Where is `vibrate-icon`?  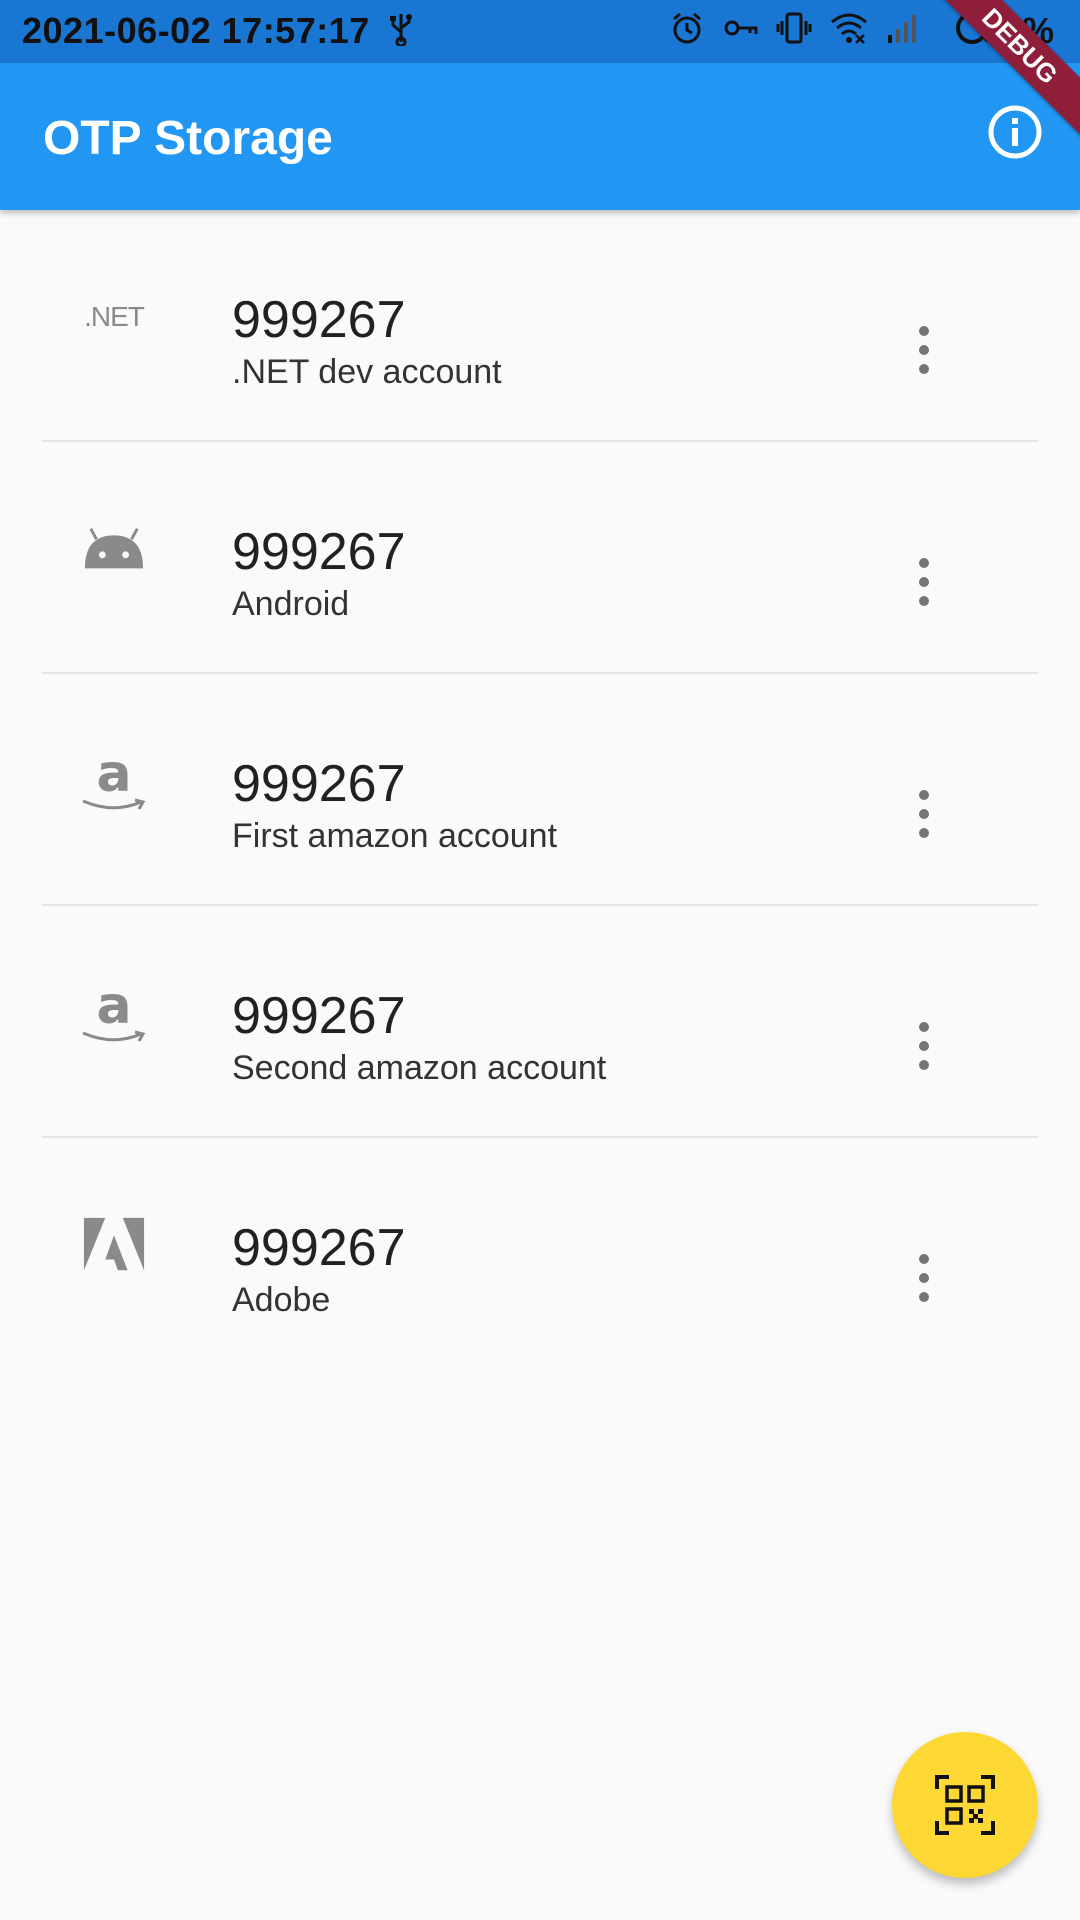
vibrate-icon is located at coordinates (794, 30).